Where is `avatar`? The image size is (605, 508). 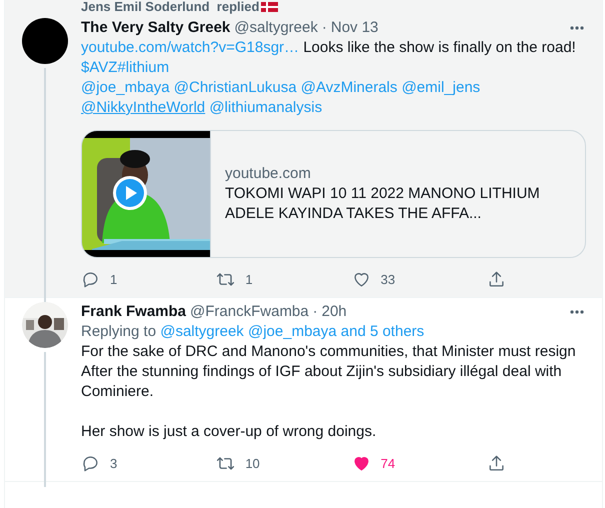
avatar is located at coordinates (45, 41).